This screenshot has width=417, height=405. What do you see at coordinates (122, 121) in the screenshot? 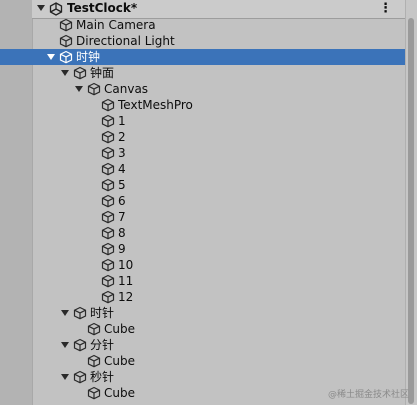
I see `hierarchy-row-label: 1` at bounding box center [122, 121].